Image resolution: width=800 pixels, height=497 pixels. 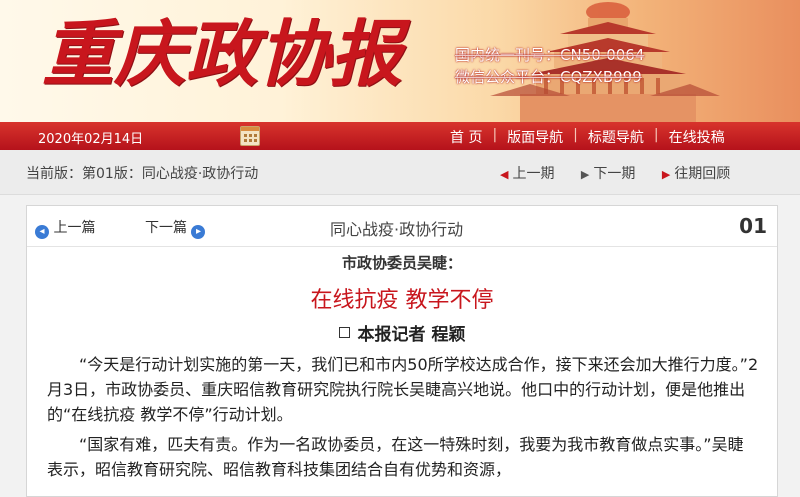 I want to click on nav-title-navigation: 标题导航, so click(x=616, y=137).